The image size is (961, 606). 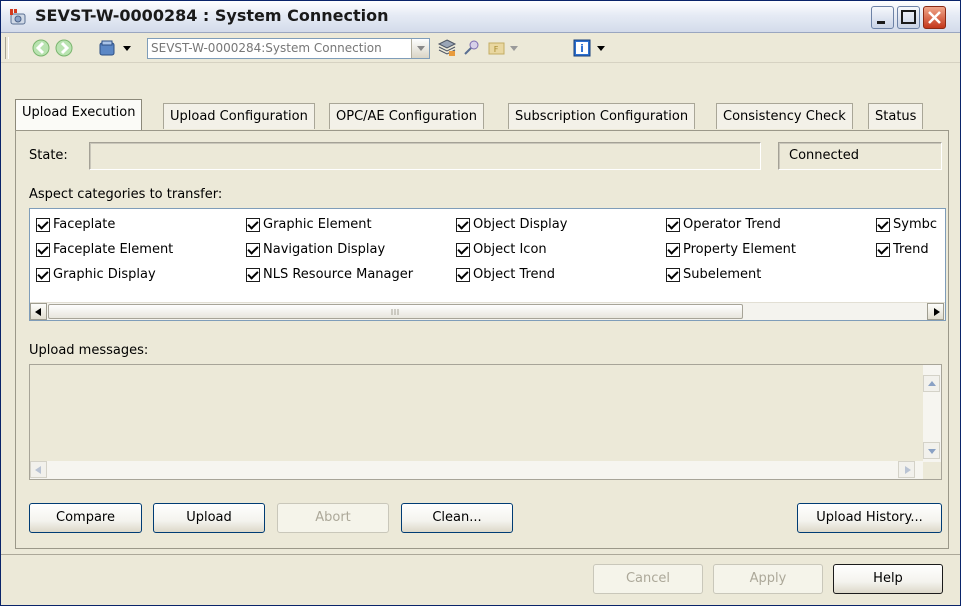 What do you see at coordinates (824, 155) in the screenshot?
I see `connection-status: Connected` at bounding box center [824, 155].